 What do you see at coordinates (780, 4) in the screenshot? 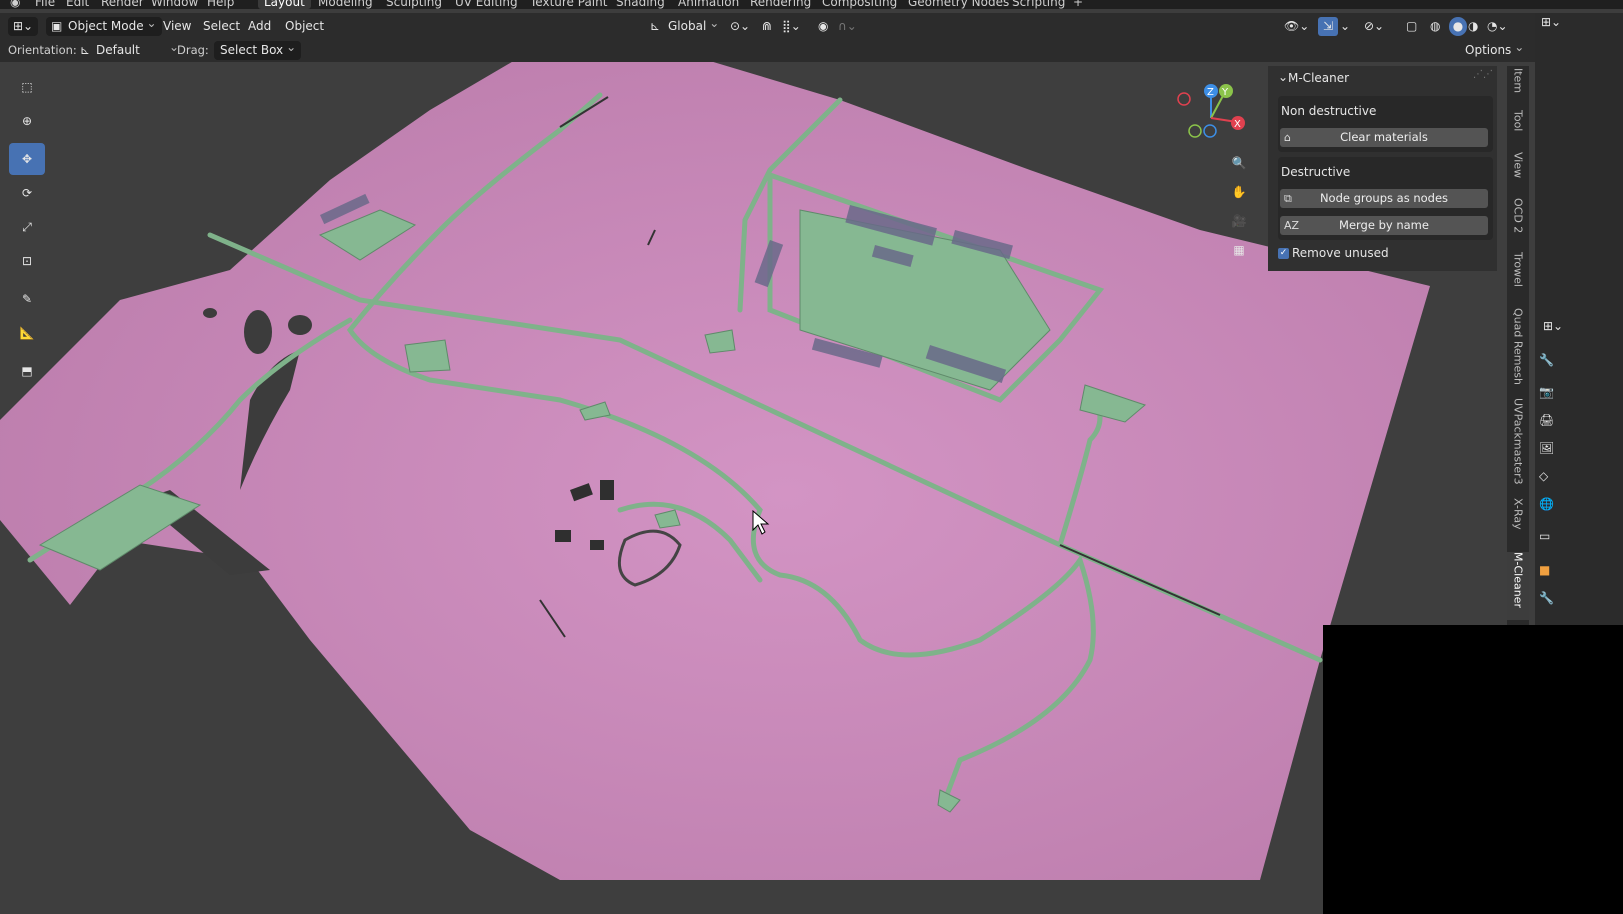
I see `tab-rendering: Rendering` at bounding box center [780, 4].